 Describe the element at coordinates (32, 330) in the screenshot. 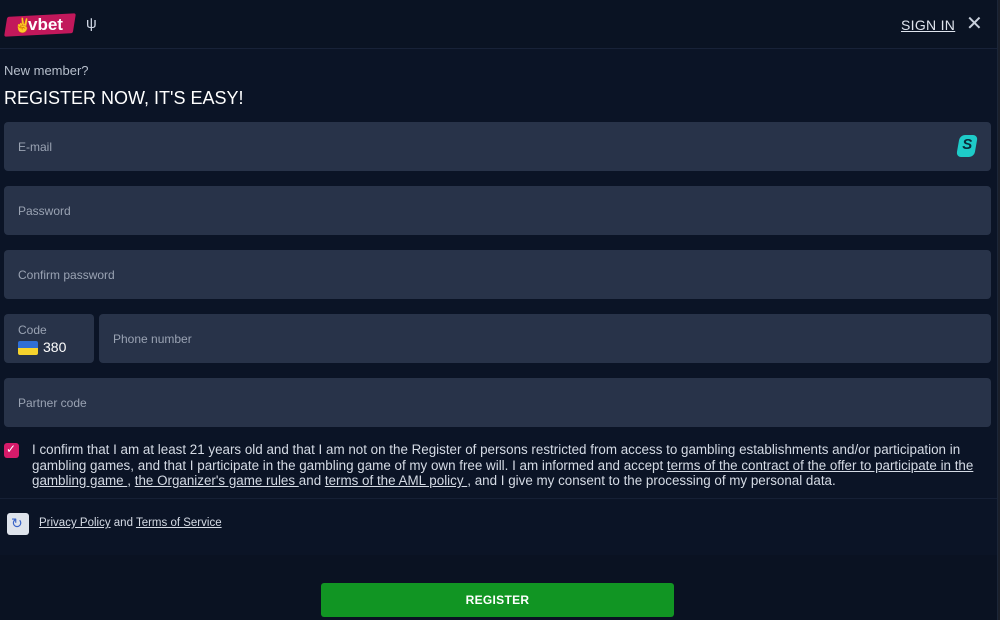

I see `code-label: Code` at that location.